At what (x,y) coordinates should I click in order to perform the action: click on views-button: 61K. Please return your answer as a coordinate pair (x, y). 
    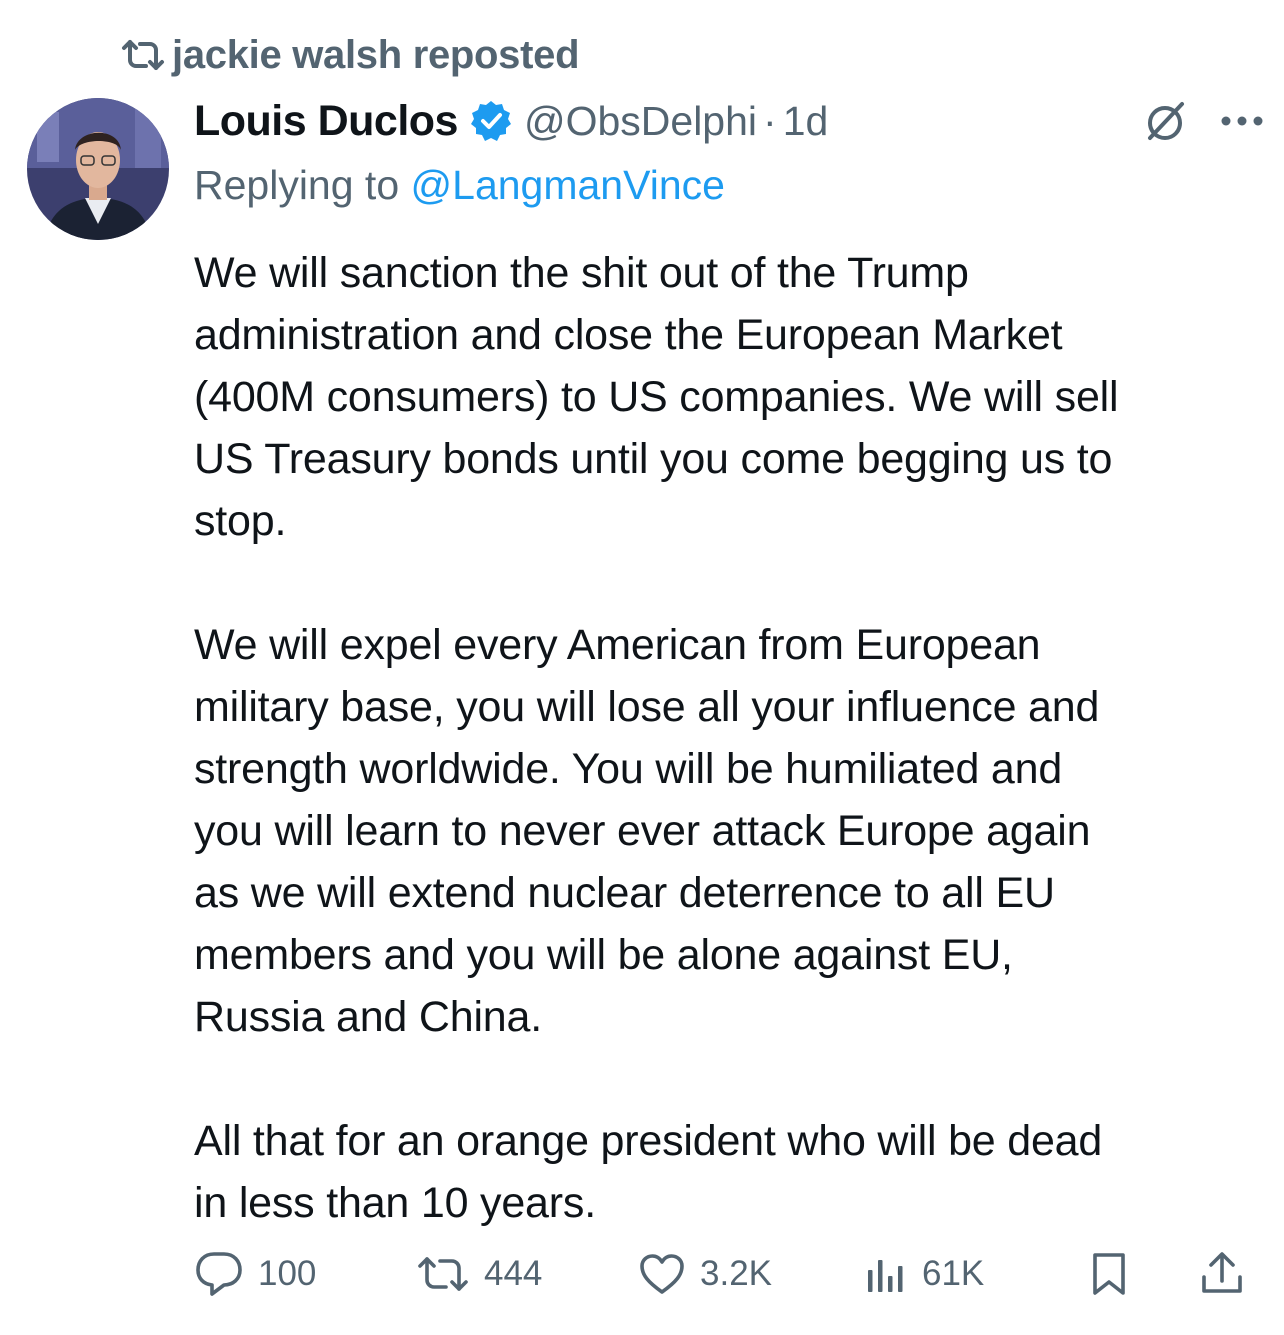
    Looking at the image, I should click on (925, 1274).